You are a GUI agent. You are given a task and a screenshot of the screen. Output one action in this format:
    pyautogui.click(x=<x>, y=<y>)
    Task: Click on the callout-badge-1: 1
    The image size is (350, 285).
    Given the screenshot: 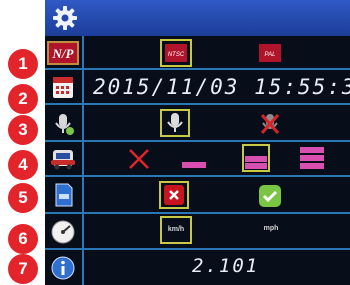 What is the action you would take?
    pyautogui.click(x=23, y=64)
    